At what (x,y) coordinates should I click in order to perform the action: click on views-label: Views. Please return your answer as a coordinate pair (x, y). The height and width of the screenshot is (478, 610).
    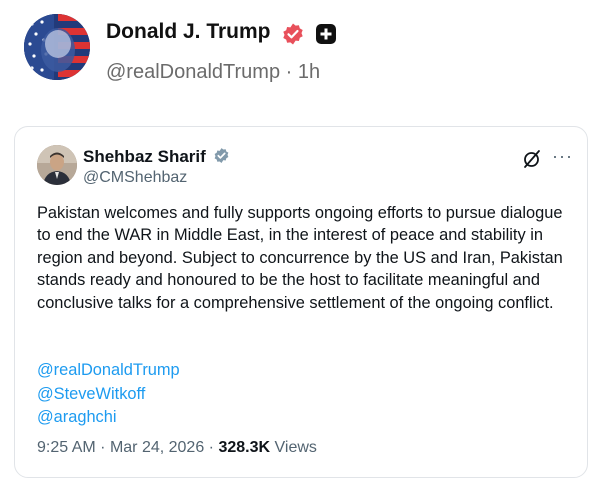
    Looking at the image, I should click on (295, 447).